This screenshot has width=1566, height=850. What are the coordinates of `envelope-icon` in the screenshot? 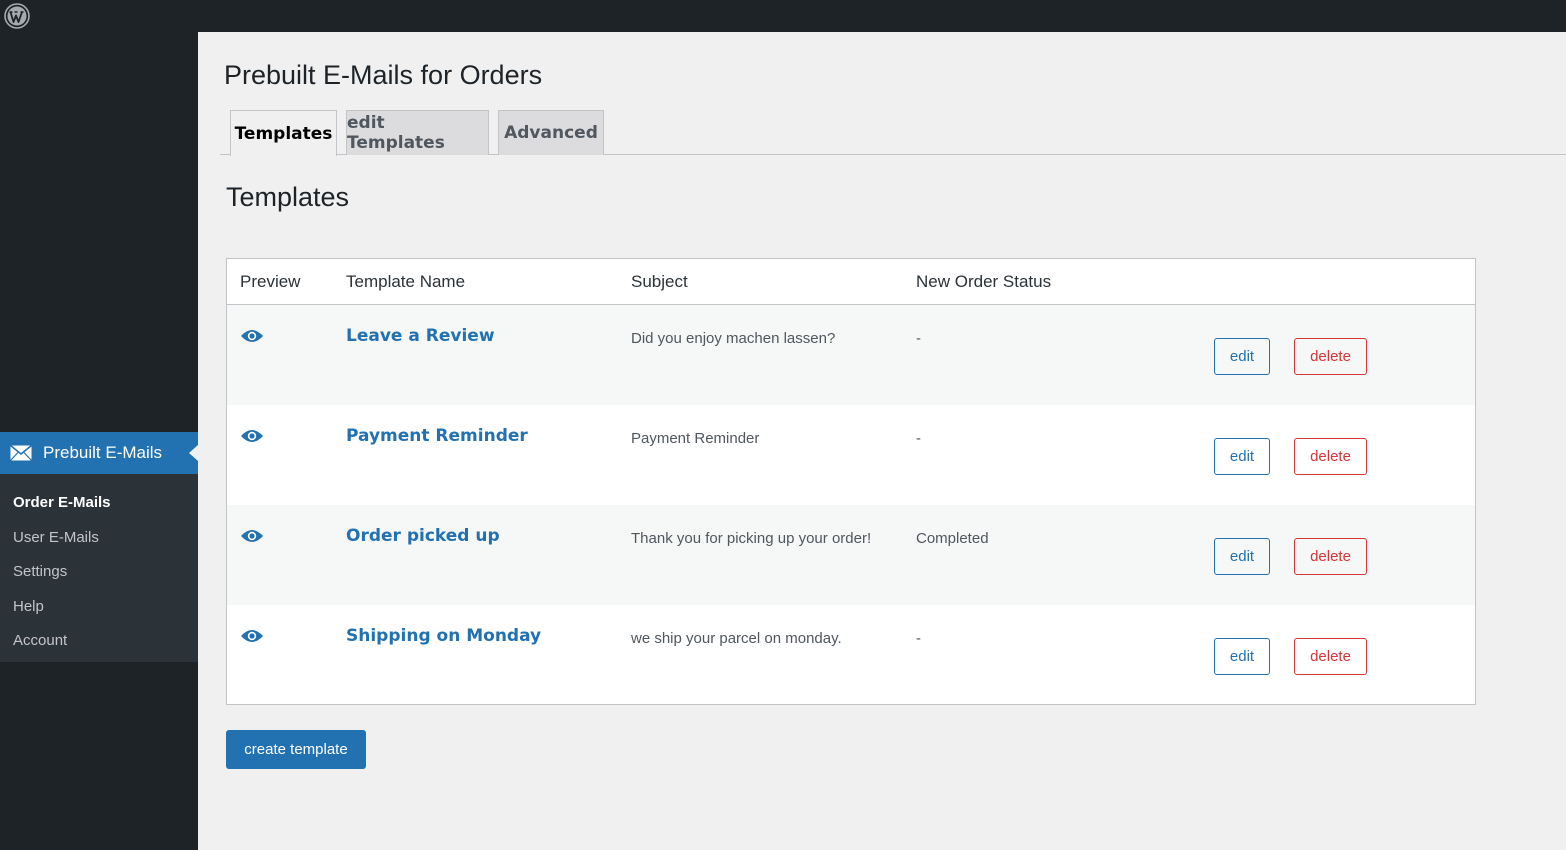 It's located at (21, 455).